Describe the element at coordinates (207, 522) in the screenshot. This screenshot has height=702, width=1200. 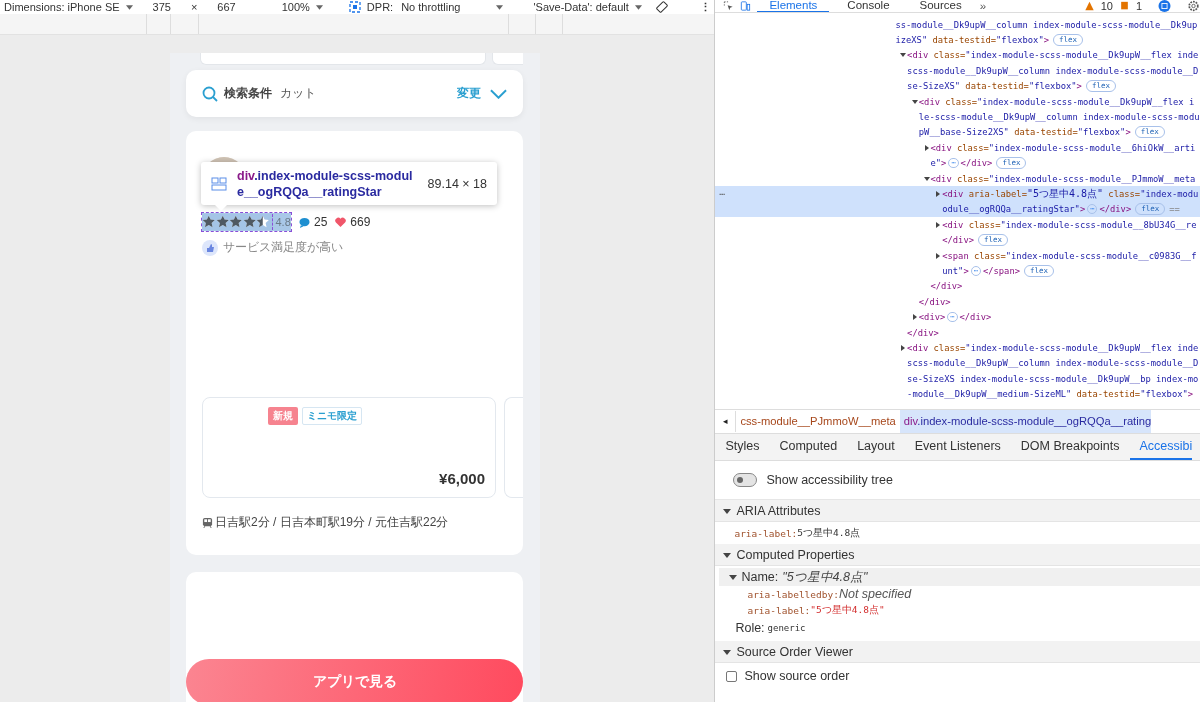
I see `train-icon` at that location.